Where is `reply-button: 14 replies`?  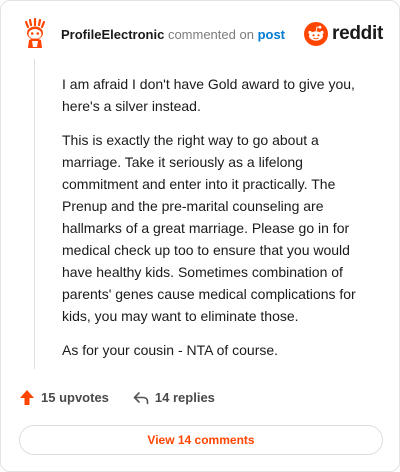 reply-button: 14 replies is located at coordinates (174, 397).